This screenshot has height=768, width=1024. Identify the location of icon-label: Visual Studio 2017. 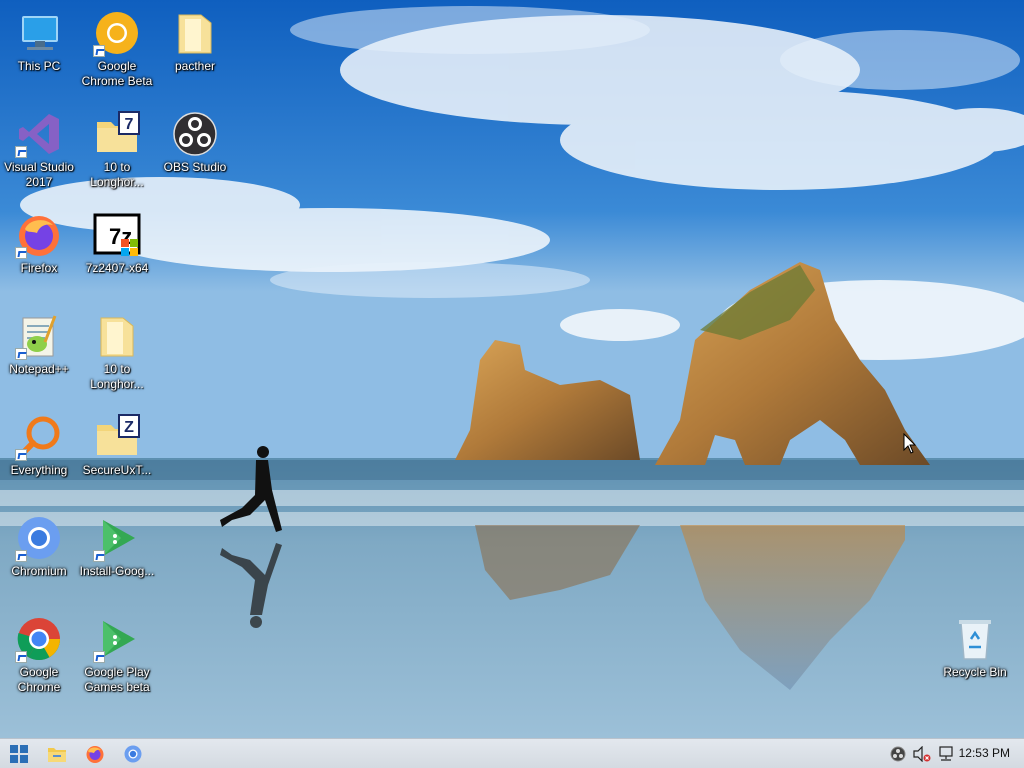
(39, 174).